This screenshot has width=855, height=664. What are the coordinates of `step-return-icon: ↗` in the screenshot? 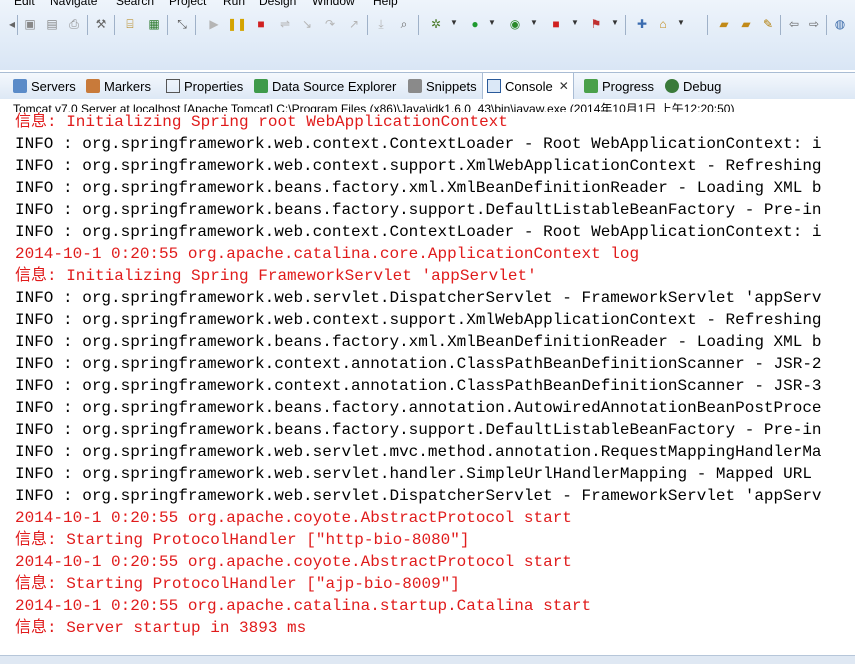 It's located at (354, 24).